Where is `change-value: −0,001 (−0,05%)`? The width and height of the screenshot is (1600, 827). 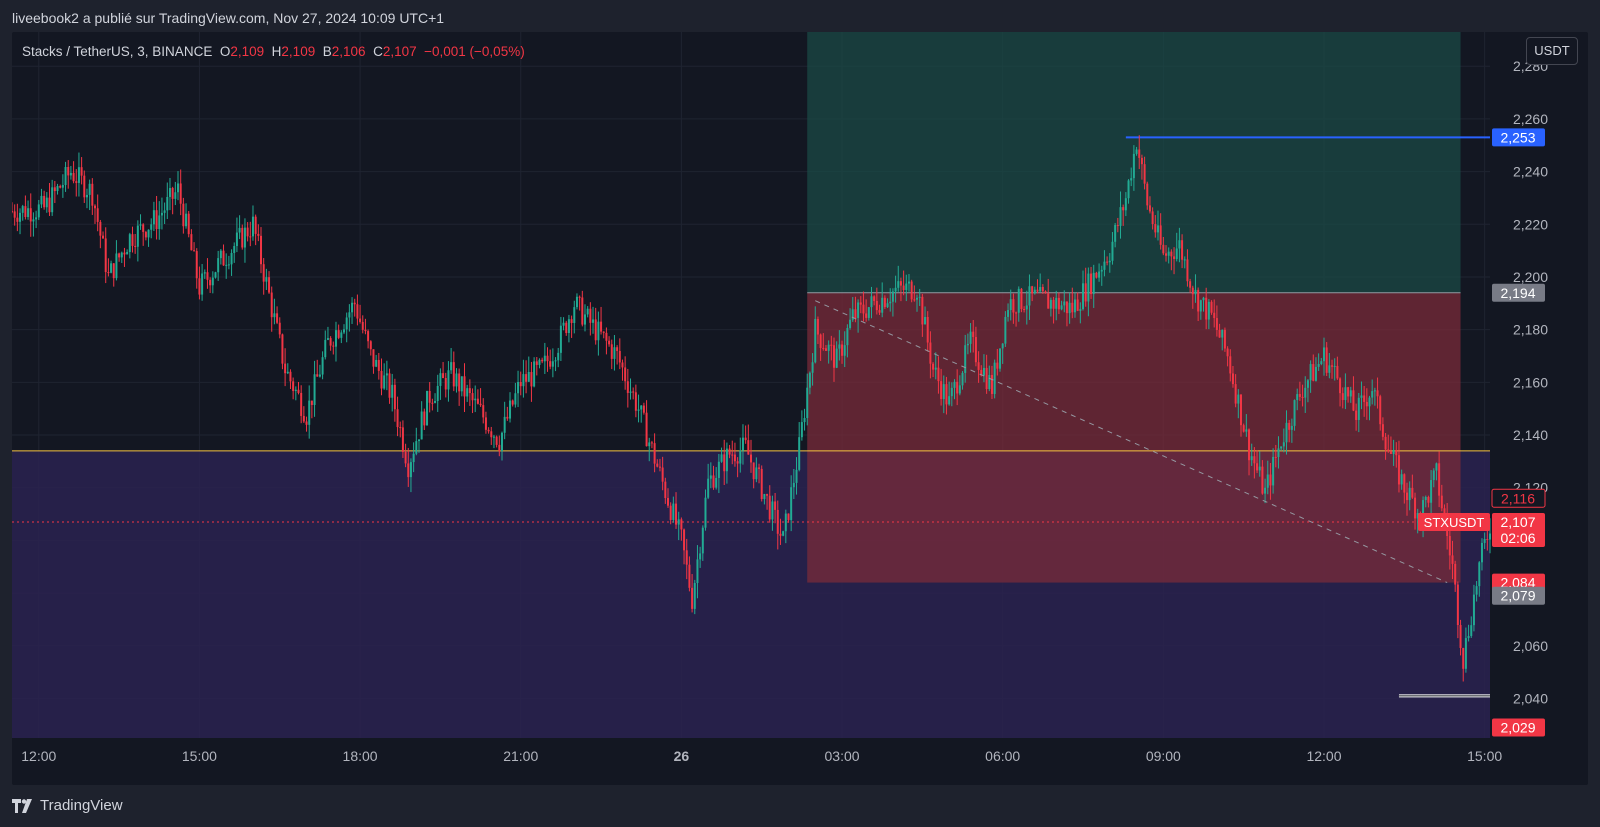 change-value: −0,001 (−0,05%) is located at coordinates (474, 51).